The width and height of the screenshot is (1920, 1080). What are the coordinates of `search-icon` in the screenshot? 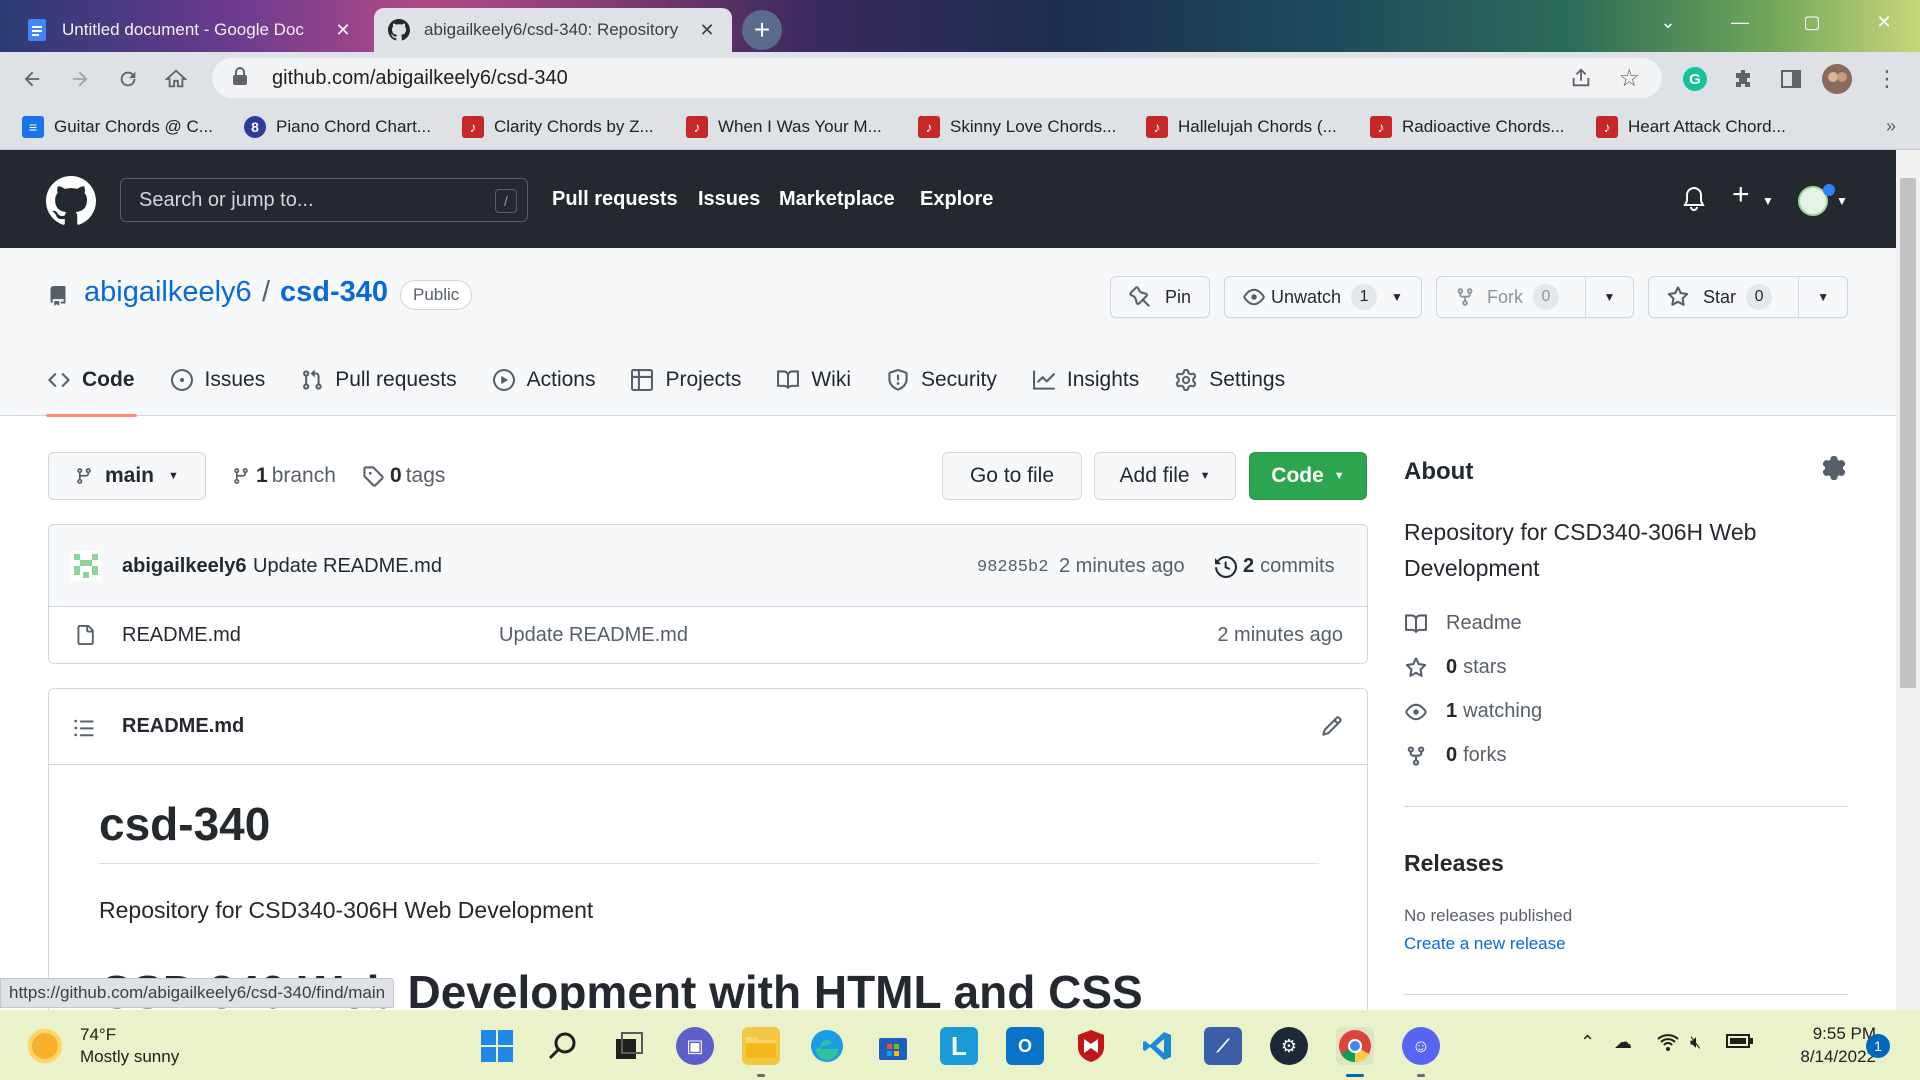 It's located at (563, 1046).